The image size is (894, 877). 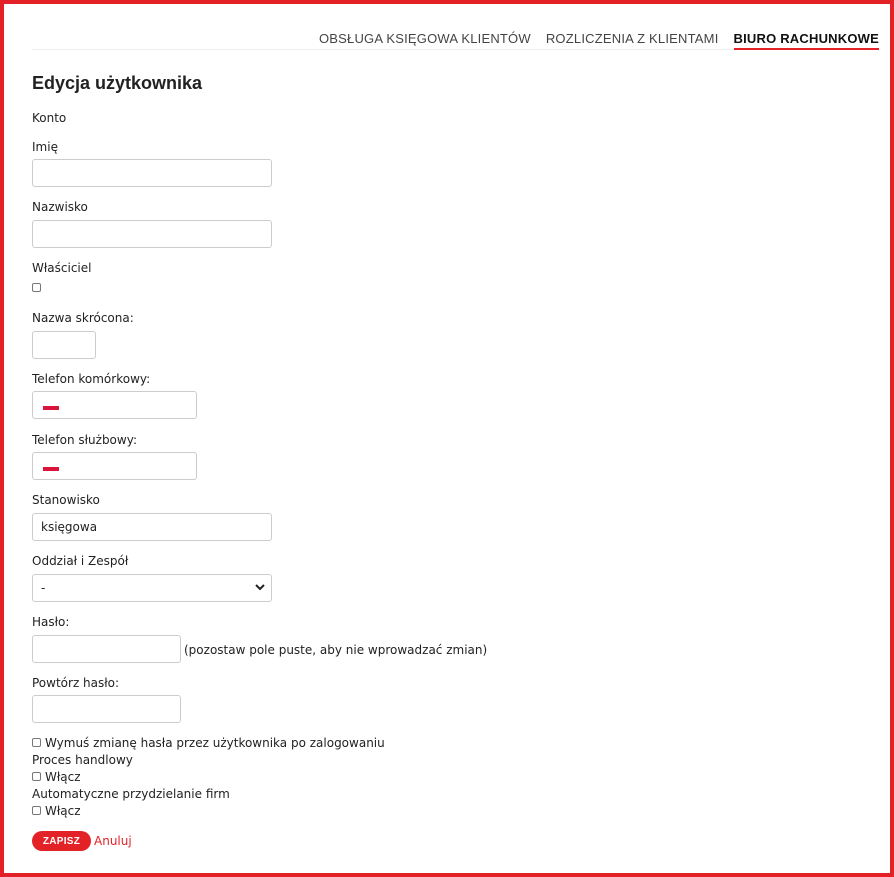 I want to click on repeat-password-label: Powtórz hasło:, so click(x=76, y=683).